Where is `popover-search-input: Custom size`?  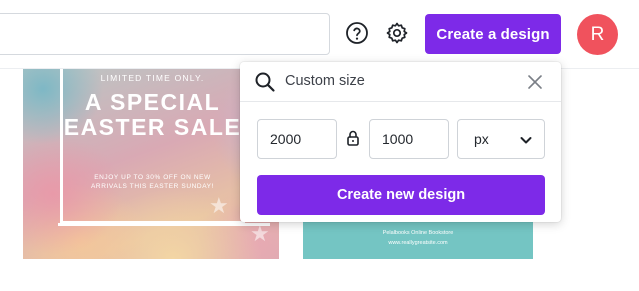
popover-search-input: Custom size is located at coordinates (325, 81).